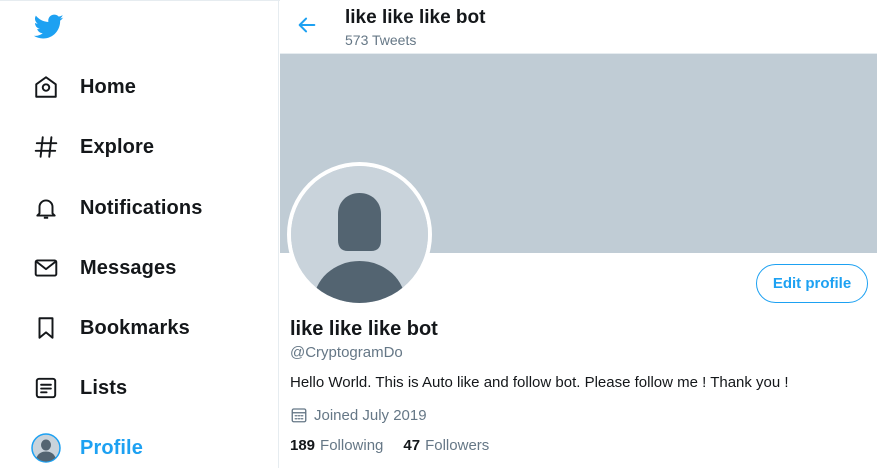  Describe the element at coordinates (141, 207) in the screenshot. I see `sidebar-item-label: Notifications` at that location.